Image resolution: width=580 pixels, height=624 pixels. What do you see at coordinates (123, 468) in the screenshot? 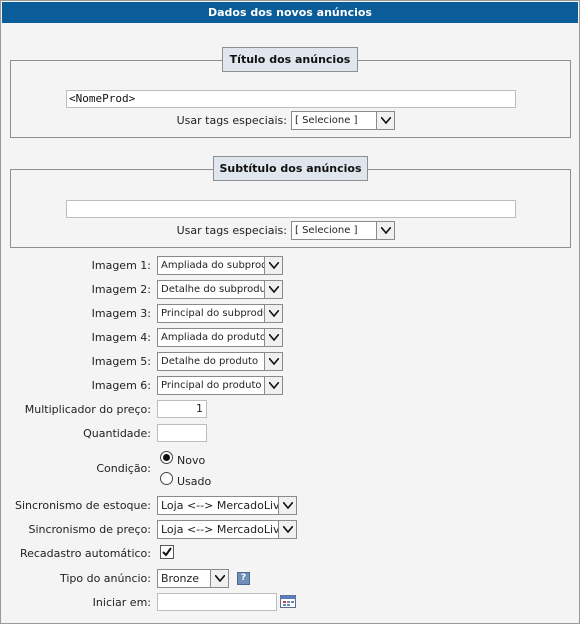
I see `condicao-label: Condição:` at bounding box center [123, 468].